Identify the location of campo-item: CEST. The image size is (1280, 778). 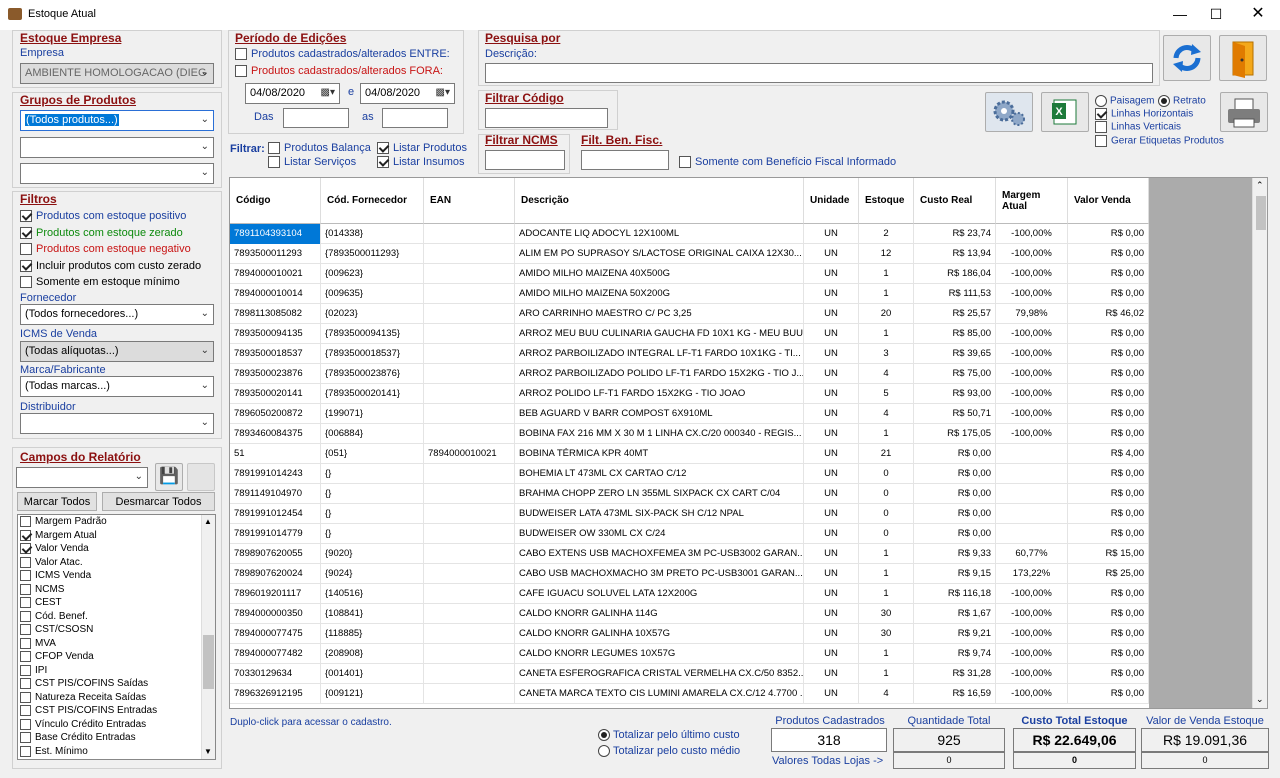
(41, 604).